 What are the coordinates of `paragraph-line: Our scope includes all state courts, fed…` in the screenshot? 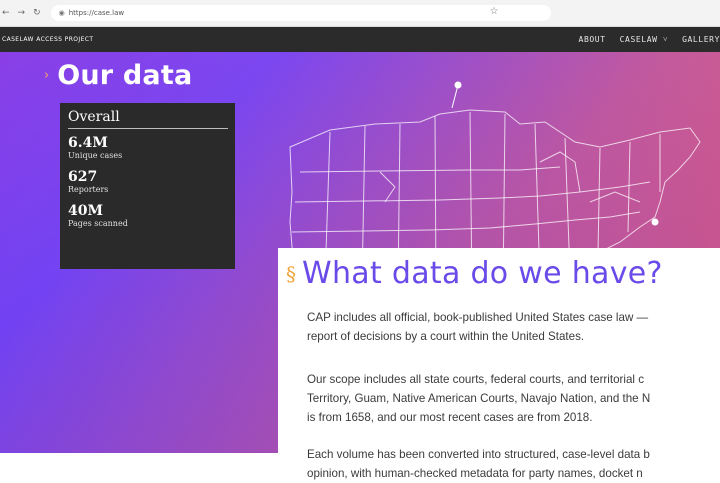 It's located at (476, 379).